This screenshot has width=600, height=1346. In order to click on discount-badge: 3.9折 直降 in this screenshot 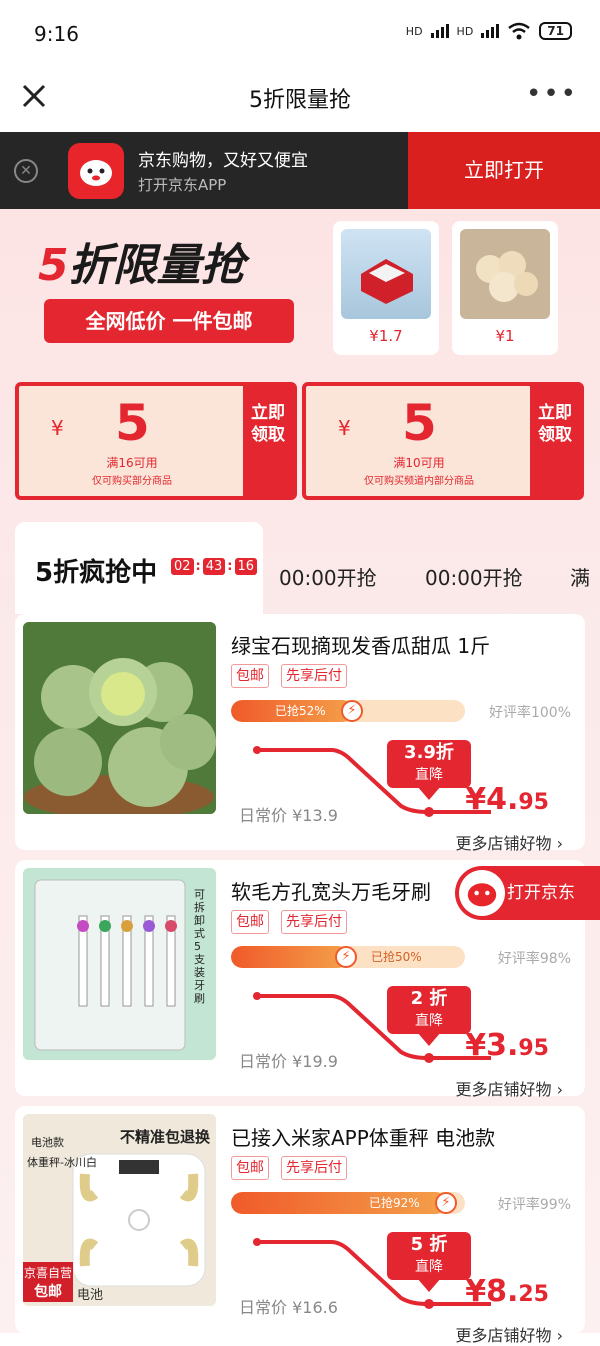, I will do `click(429, 771)`.